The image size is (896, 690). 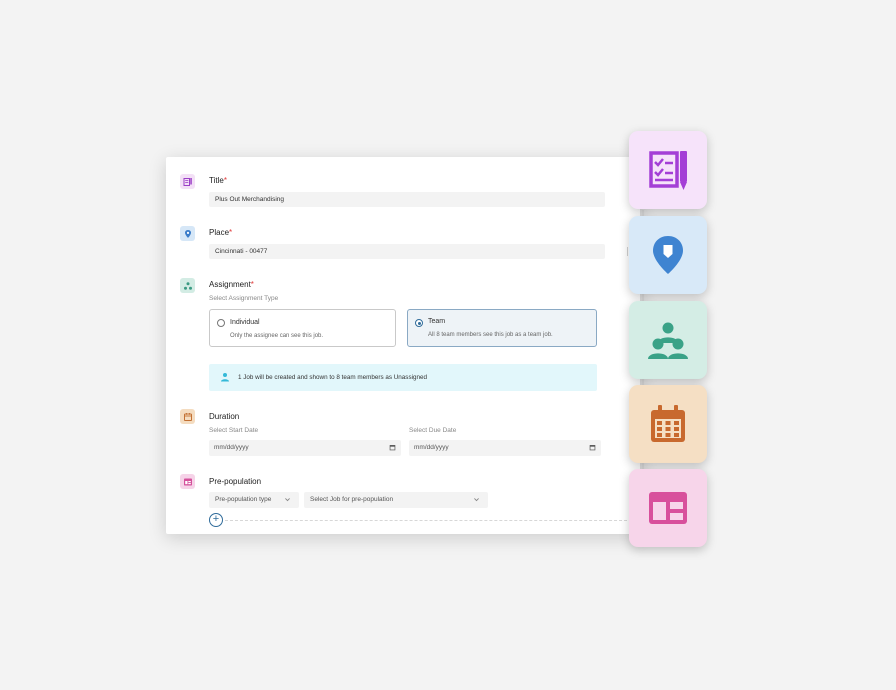 What do you see at coordinates (245, 322) in the screenshot?
I see `individual-option-label: Individual` at bounding box center [245, 322].